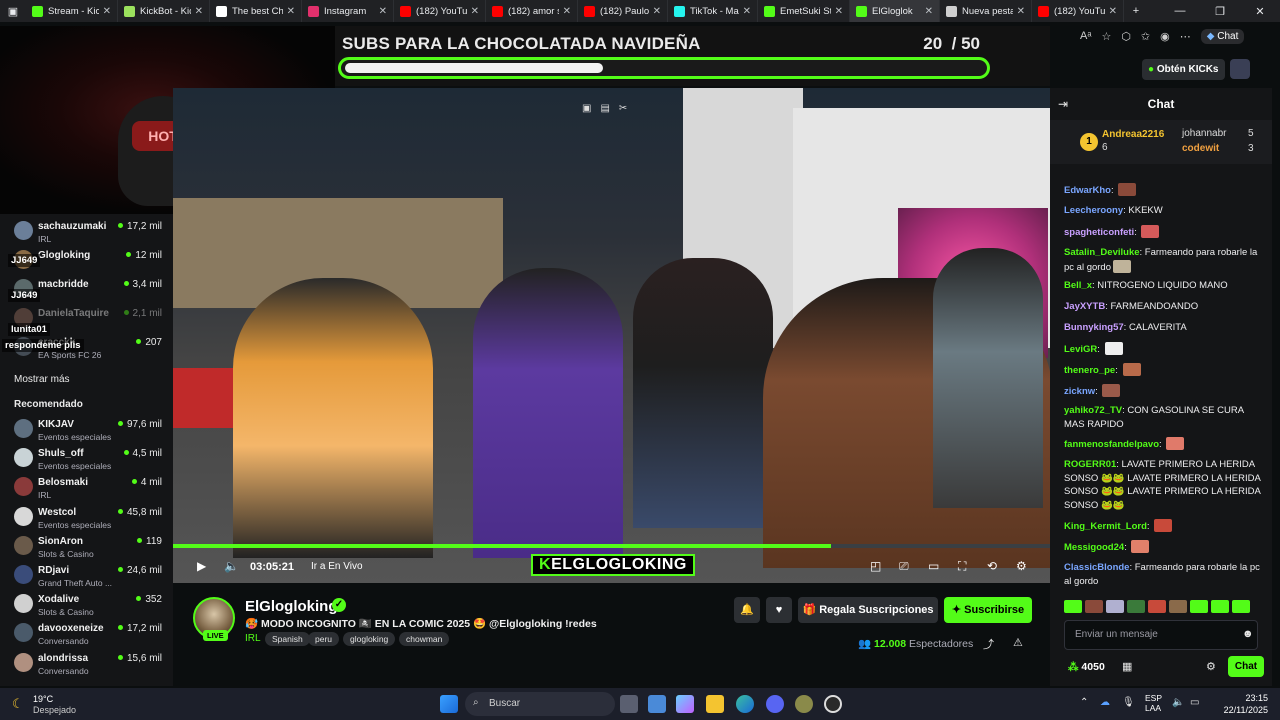 The width and height of the screenshot is (1280, 720). What do you see at coordinates (1136, 11) in the screenshot?
I see `new-tab-button: +` at bounding box center [1136, 11].